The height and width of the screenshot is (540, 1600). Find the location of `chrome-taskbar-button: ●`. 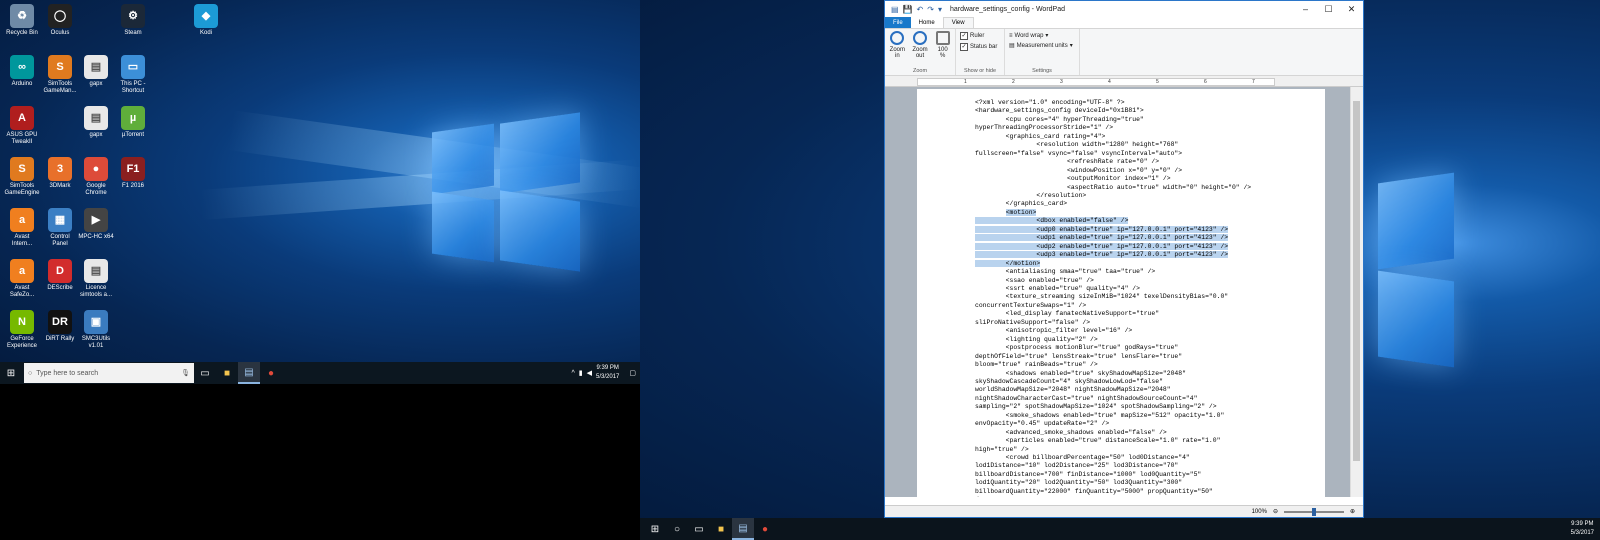

chrome-taskbar-button: ● is located at coordinates (271, 373).